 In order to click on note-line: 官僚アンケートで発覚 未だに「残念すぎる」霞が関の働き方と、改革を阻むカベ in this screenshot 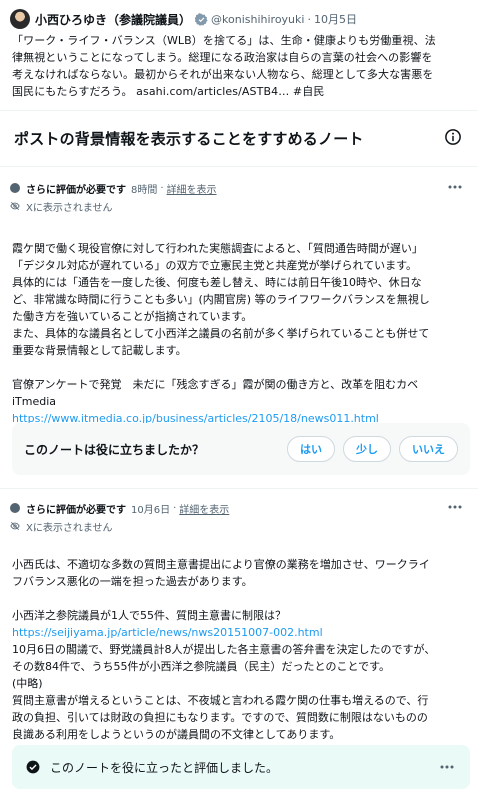, I will do `click(215, 384)`.